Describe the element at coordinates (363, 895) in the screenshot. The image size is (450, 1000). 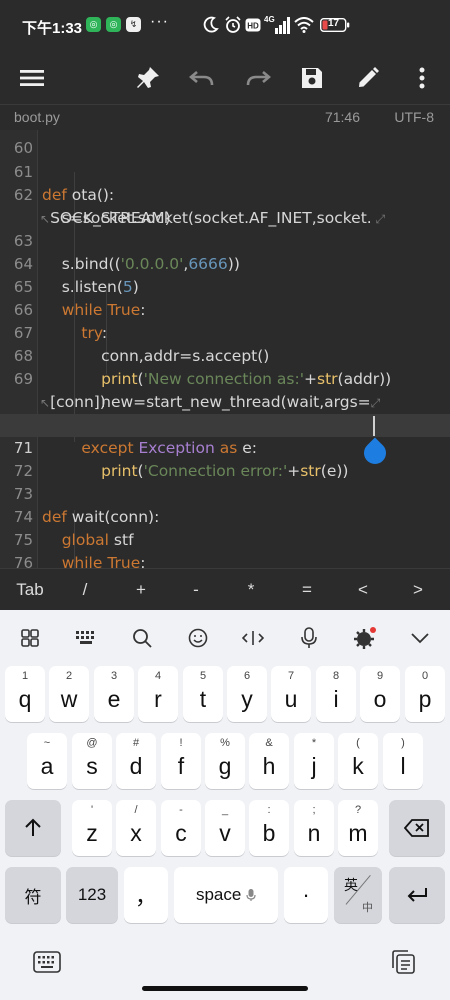
I see `language-switch-key: 英 中` at that location.